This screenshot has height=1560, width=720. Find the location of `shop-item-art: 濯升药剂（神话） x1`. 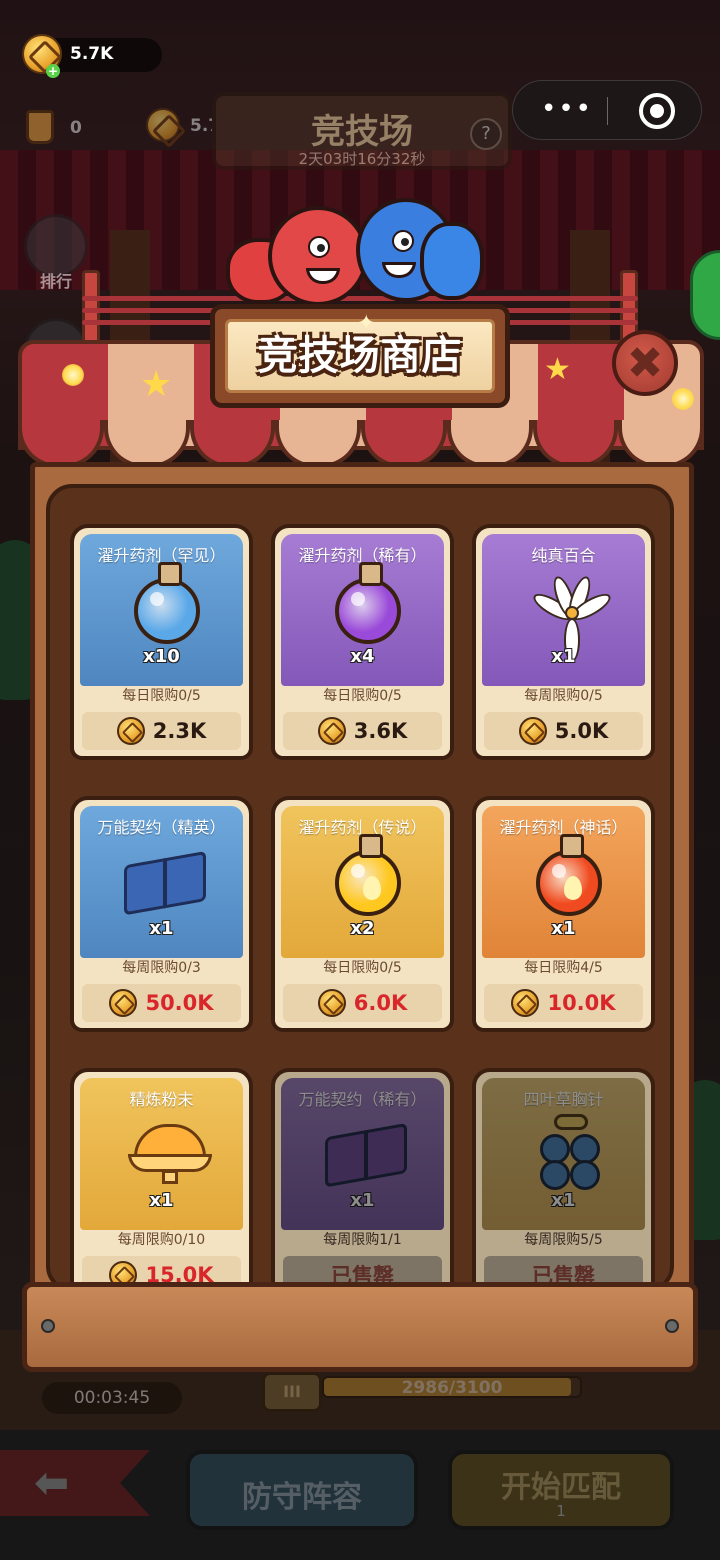

shop-item-art: 濯升药剂（神话） x1 is located at coordinates (563, 882).